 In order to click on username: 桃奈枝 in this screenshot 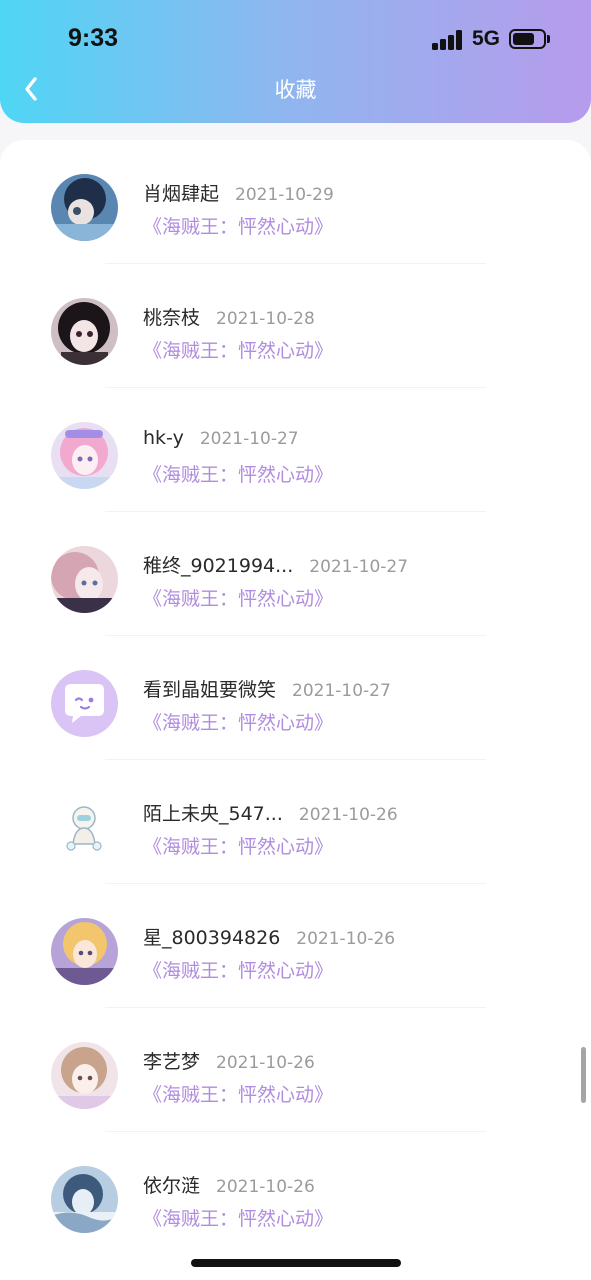, I will do `click(172, 318)`.